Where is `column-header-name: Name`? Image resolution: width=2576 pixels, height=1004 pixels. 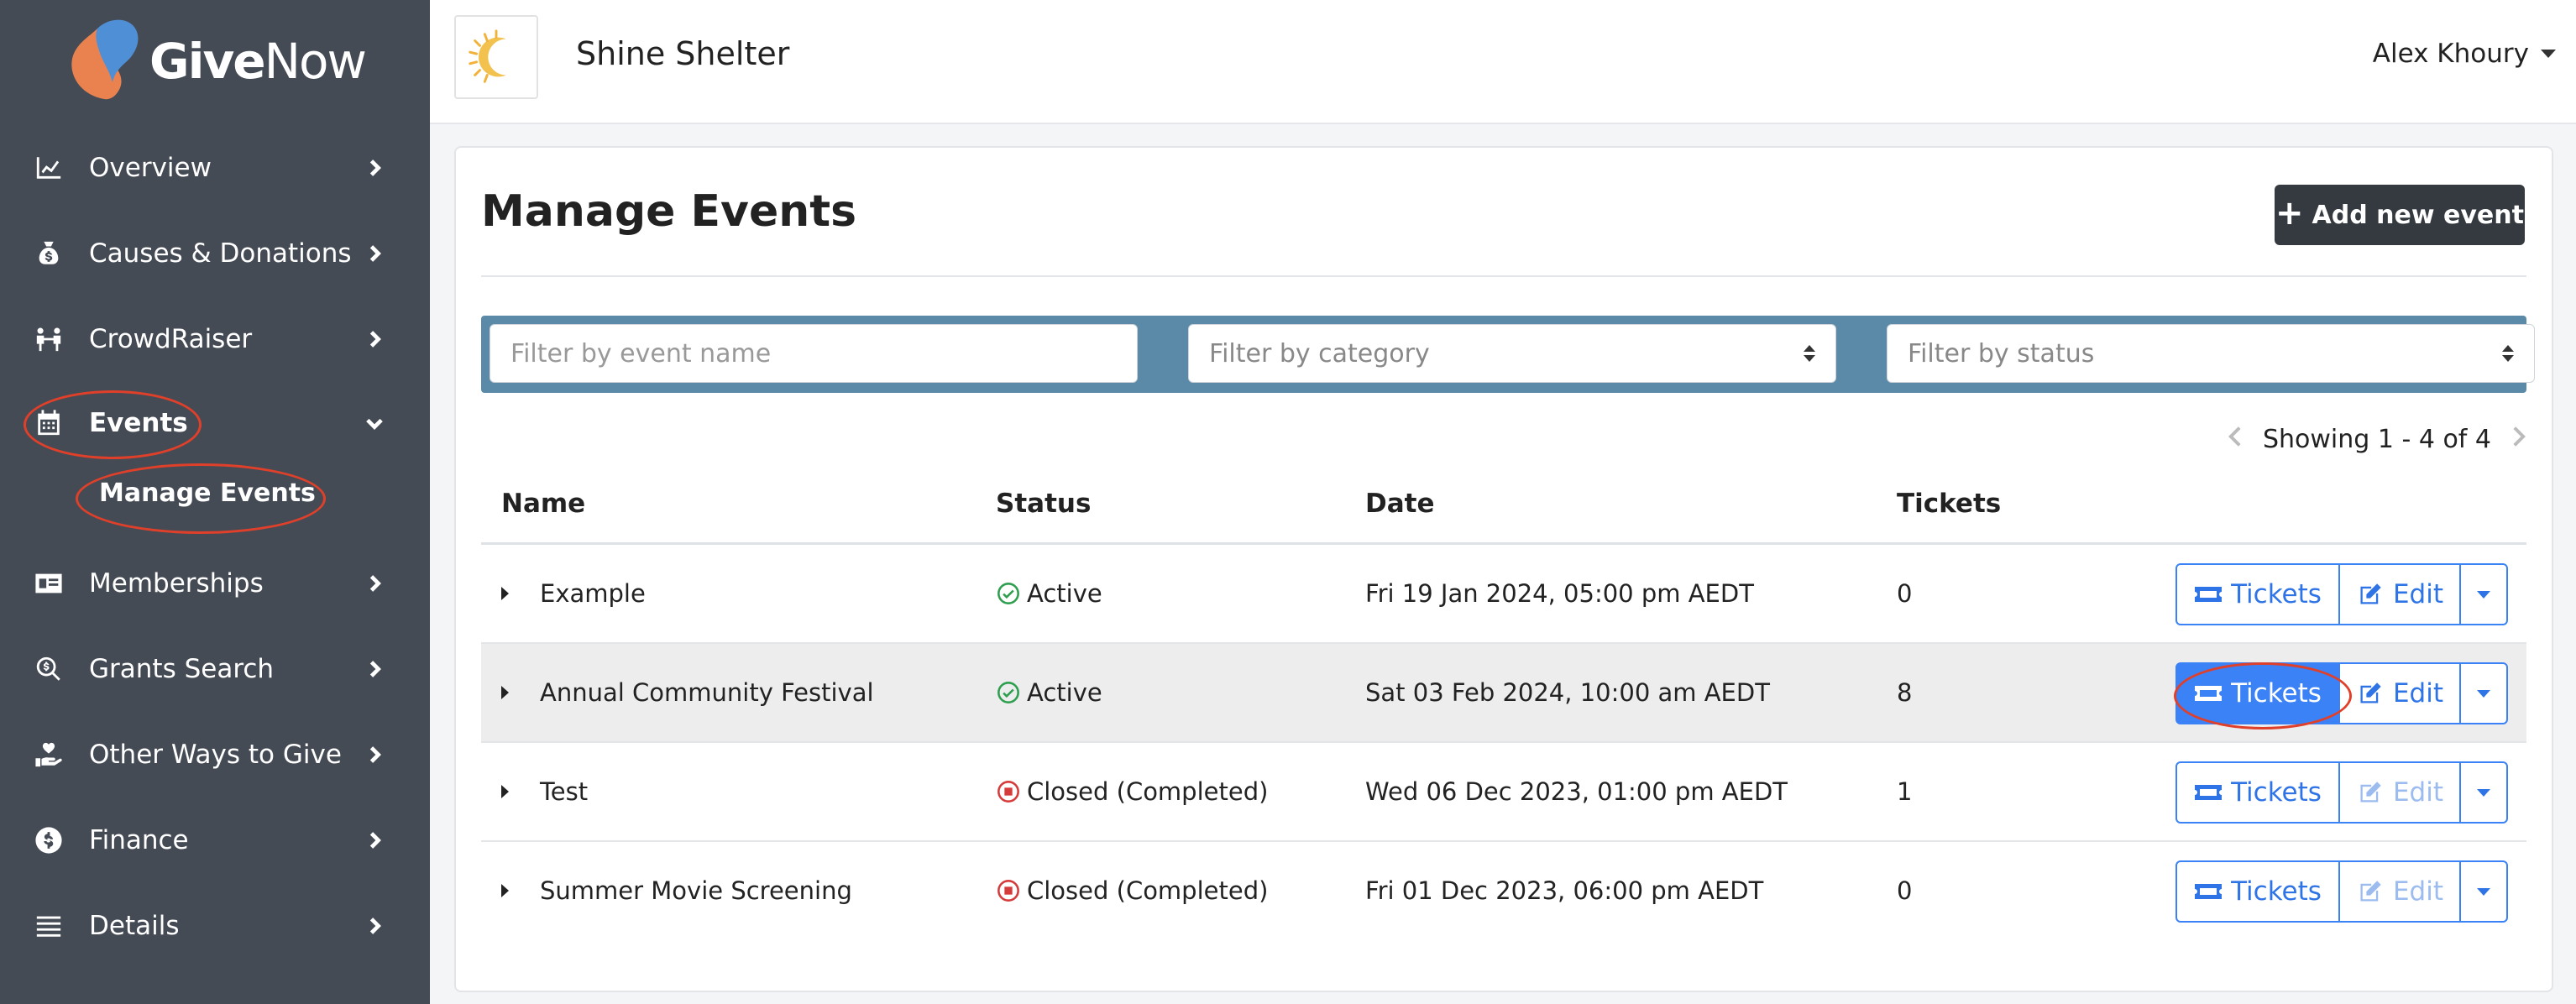
column-header-name: Name is located at coordinates (543, 504).